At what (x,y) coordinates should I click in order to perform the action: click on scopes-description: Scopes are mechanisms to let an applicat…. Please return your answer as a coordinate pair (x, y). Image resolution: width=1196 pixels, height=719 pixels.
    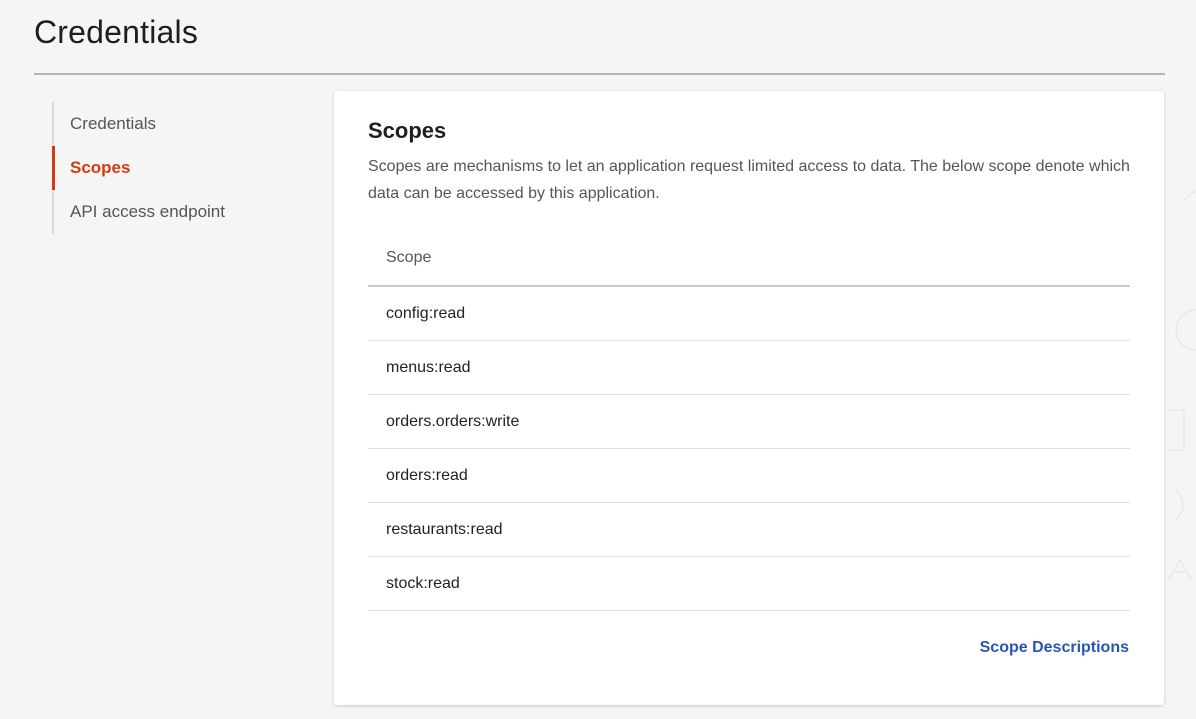
    Looking at the image, I should click on (749, 180).